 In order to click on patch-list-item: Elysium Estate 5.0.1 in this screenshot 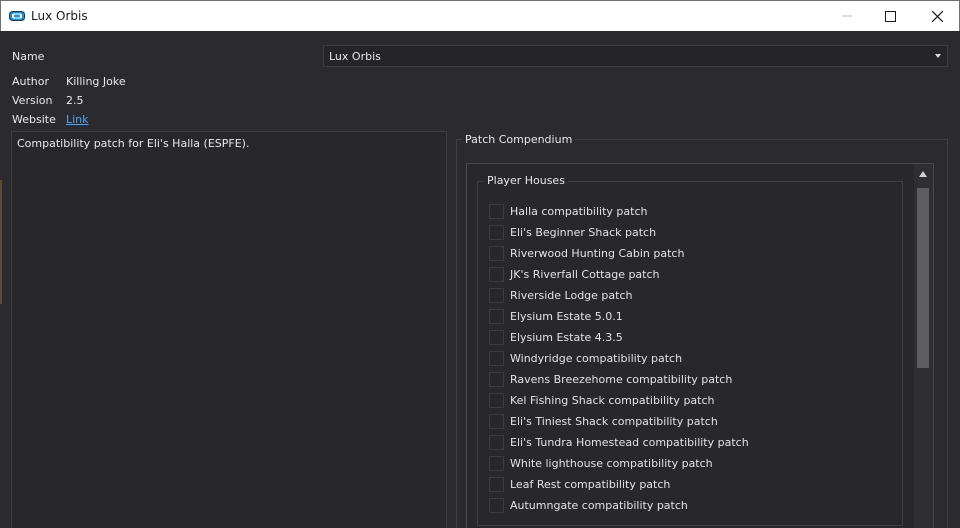, I will do `click(556, 316)`.